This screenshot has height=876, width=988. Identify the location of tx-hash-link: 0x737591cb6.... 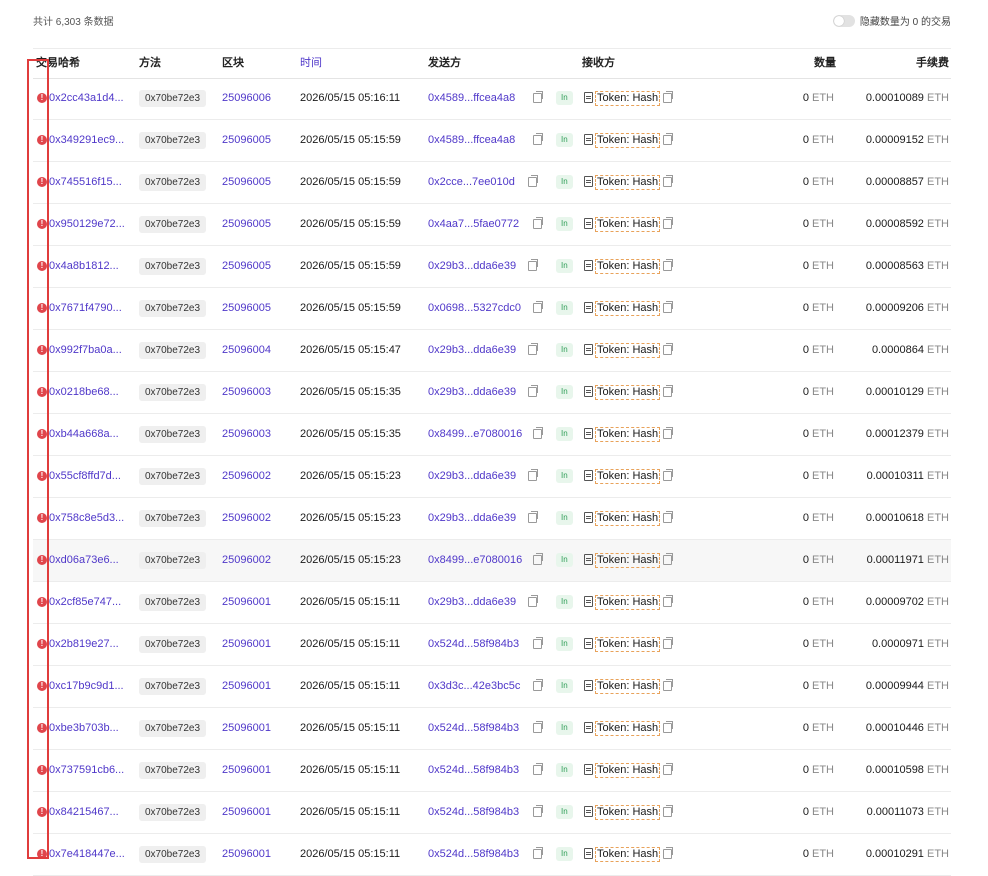
(86, 770).